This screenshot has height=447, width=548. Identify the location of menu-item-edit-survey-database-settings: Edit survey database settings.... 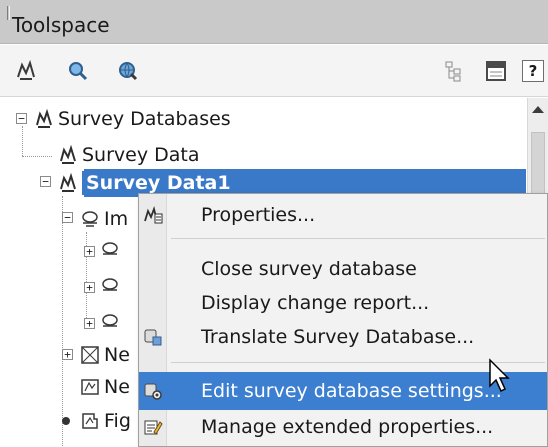
(343, 391).